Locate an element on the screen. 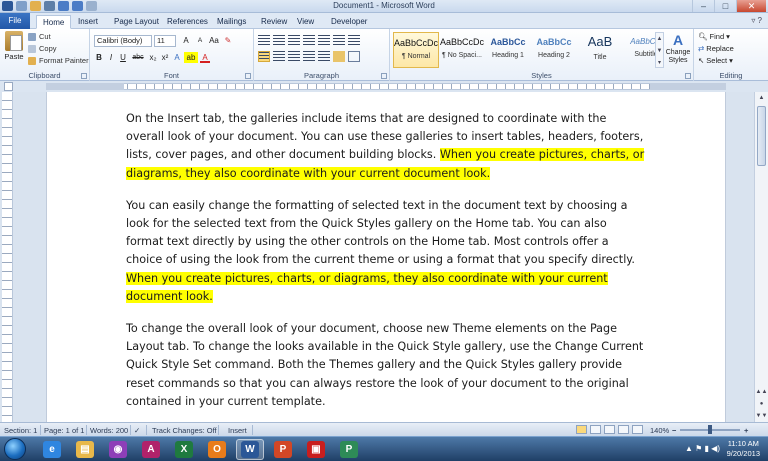  italic-button: I is located at coordinates (111, 57).